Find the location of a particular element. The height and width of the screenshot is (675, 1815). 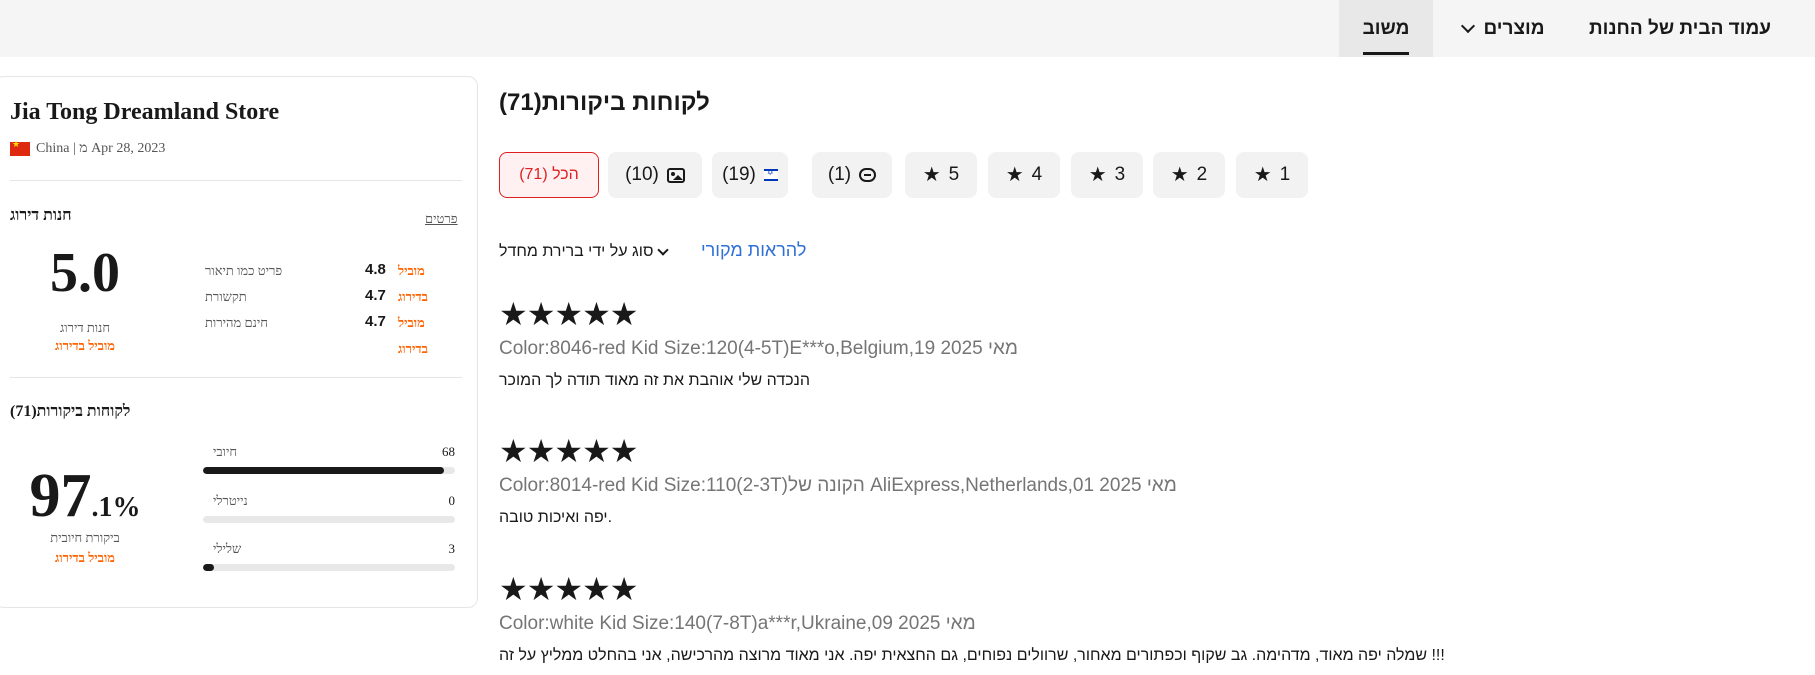

filter-all: הכל (71) is located at coordinates (549, 175).